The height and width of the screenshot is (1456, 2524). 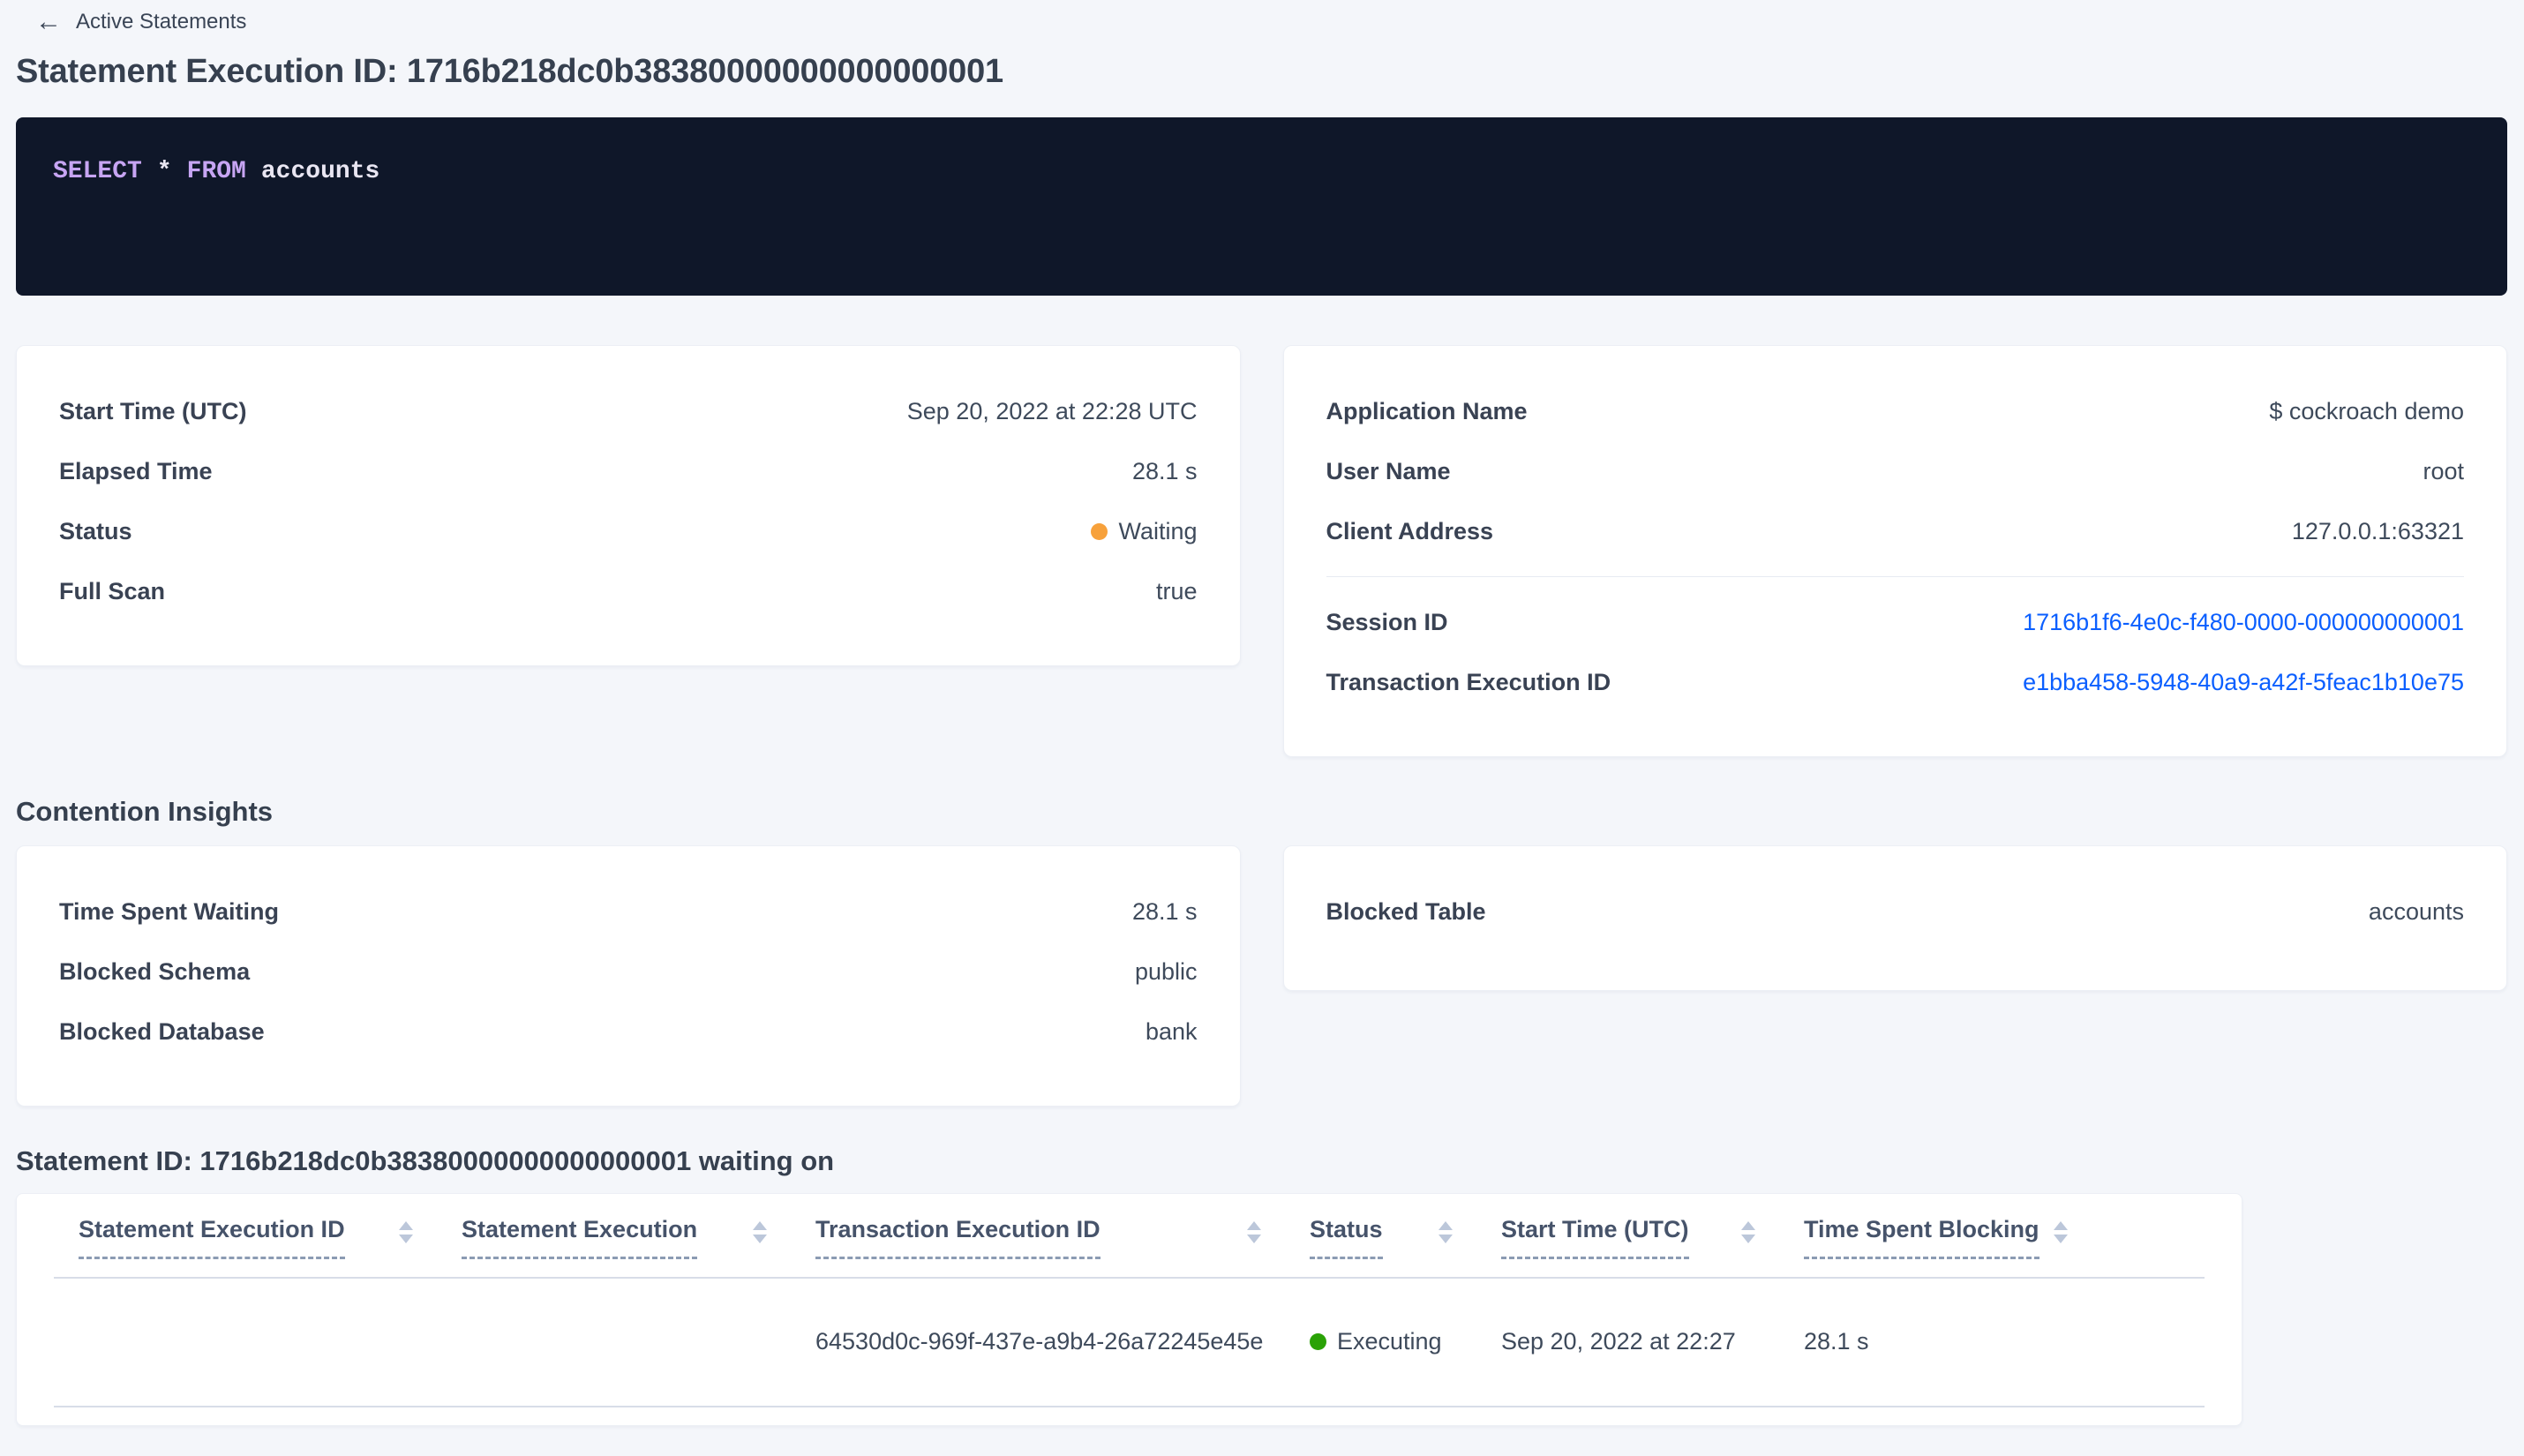 I want to click on status-badge: Waiting, so click(x=1144, y=531).